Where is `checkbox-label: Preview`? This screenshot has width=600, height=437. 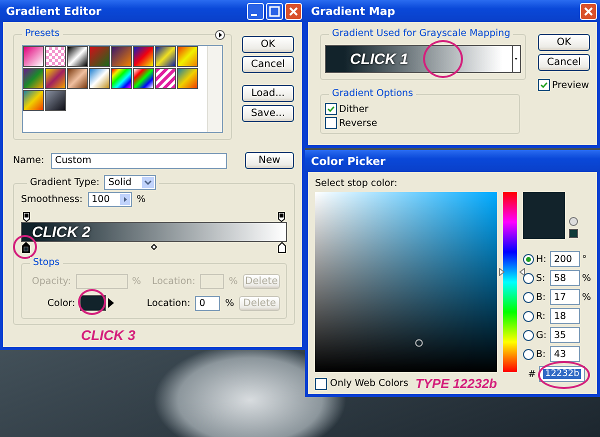 checkbox-label: Preview is located at coordinates (570, 85).